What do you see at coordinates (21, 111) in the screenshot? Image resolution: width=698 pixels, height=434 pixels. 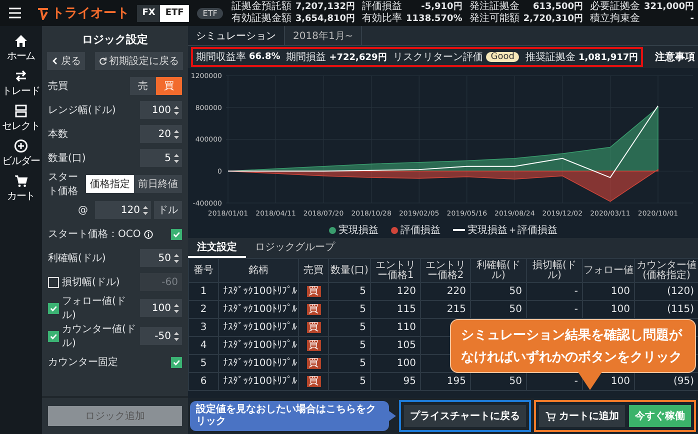 I see `stack-icon` at bounding box center [21, 111].